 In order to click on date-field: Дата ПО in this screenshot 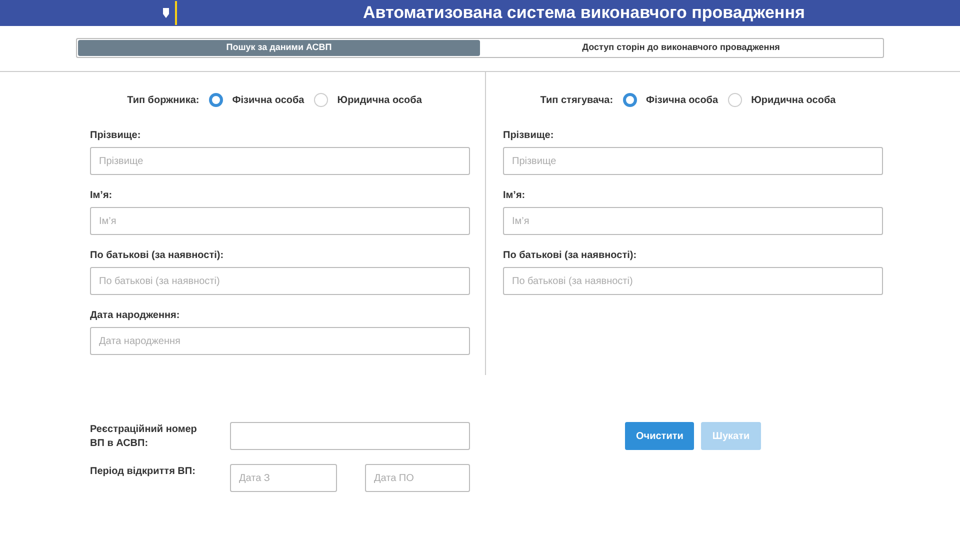, I will do `click(417, 478)`.